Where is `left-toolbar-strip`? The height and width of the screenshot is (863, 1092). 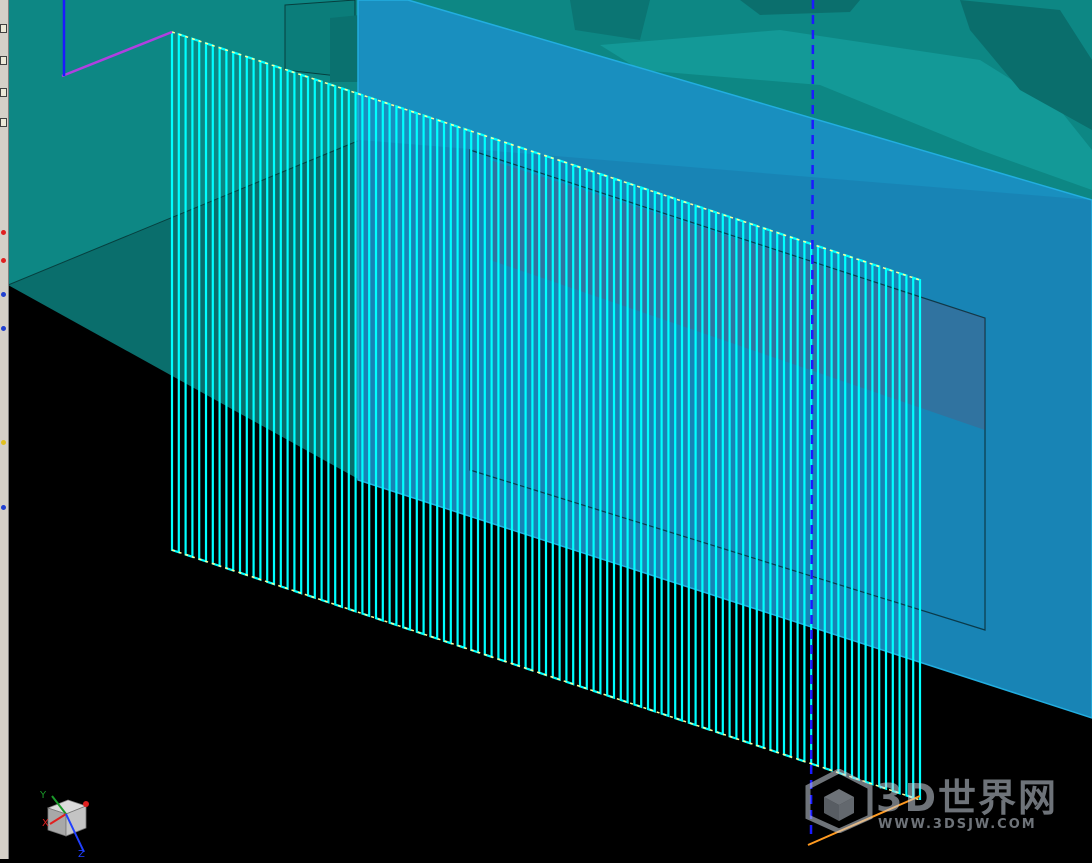
left-toolbar-strip is located at coordinates (4, 429).